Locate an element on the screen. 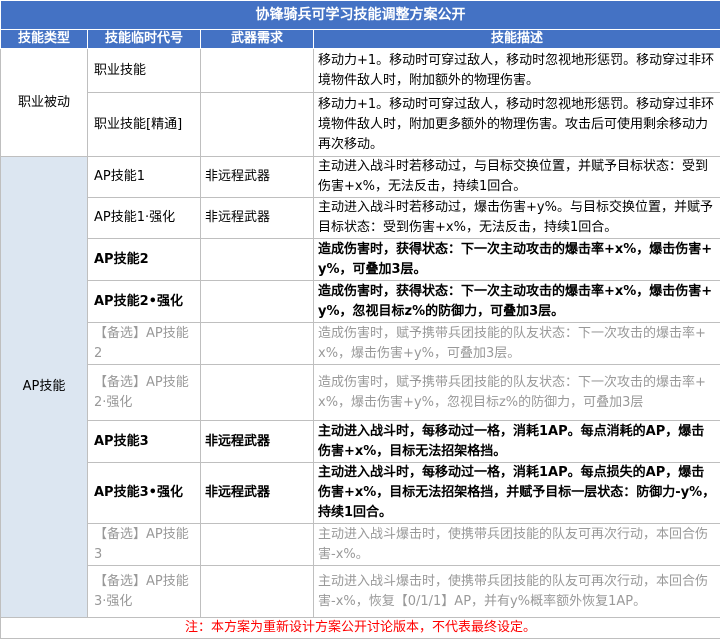 This screenshot has width=720, height=639. header-description: 技能描述 is located at coordinates (517, 39).